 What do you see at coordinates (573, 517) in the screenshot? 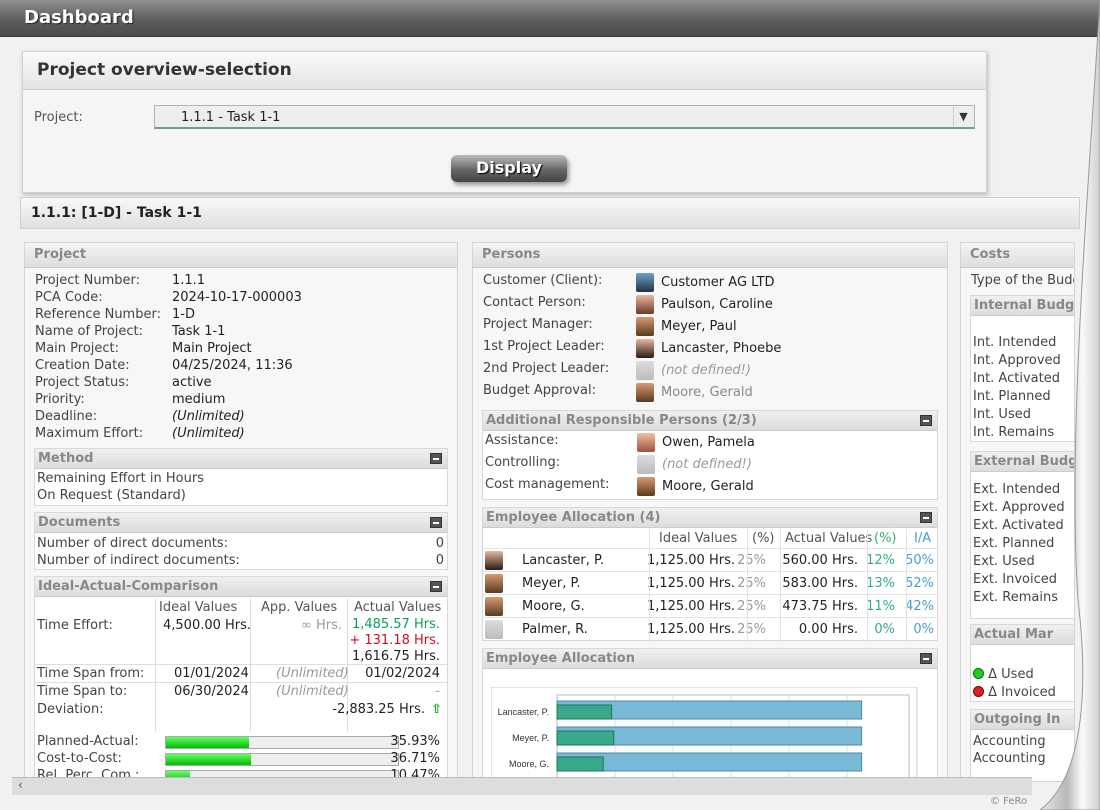
I see `allocation-heading: Employee Allocation (4)` at bounding box center [573, 517].